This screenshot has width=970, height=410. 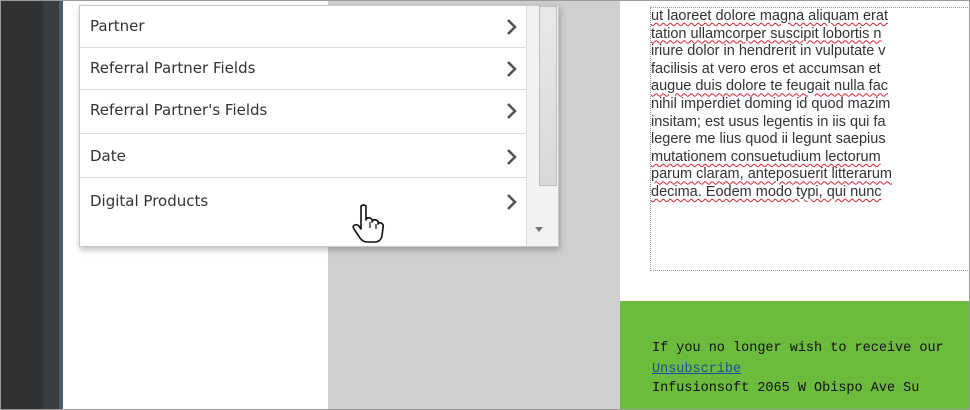 What do you see at coordinates (766, 68) in the screenshot?
I see `email-text: facilisis at vero eros et accumsan et` at bounding box center [766, 68].